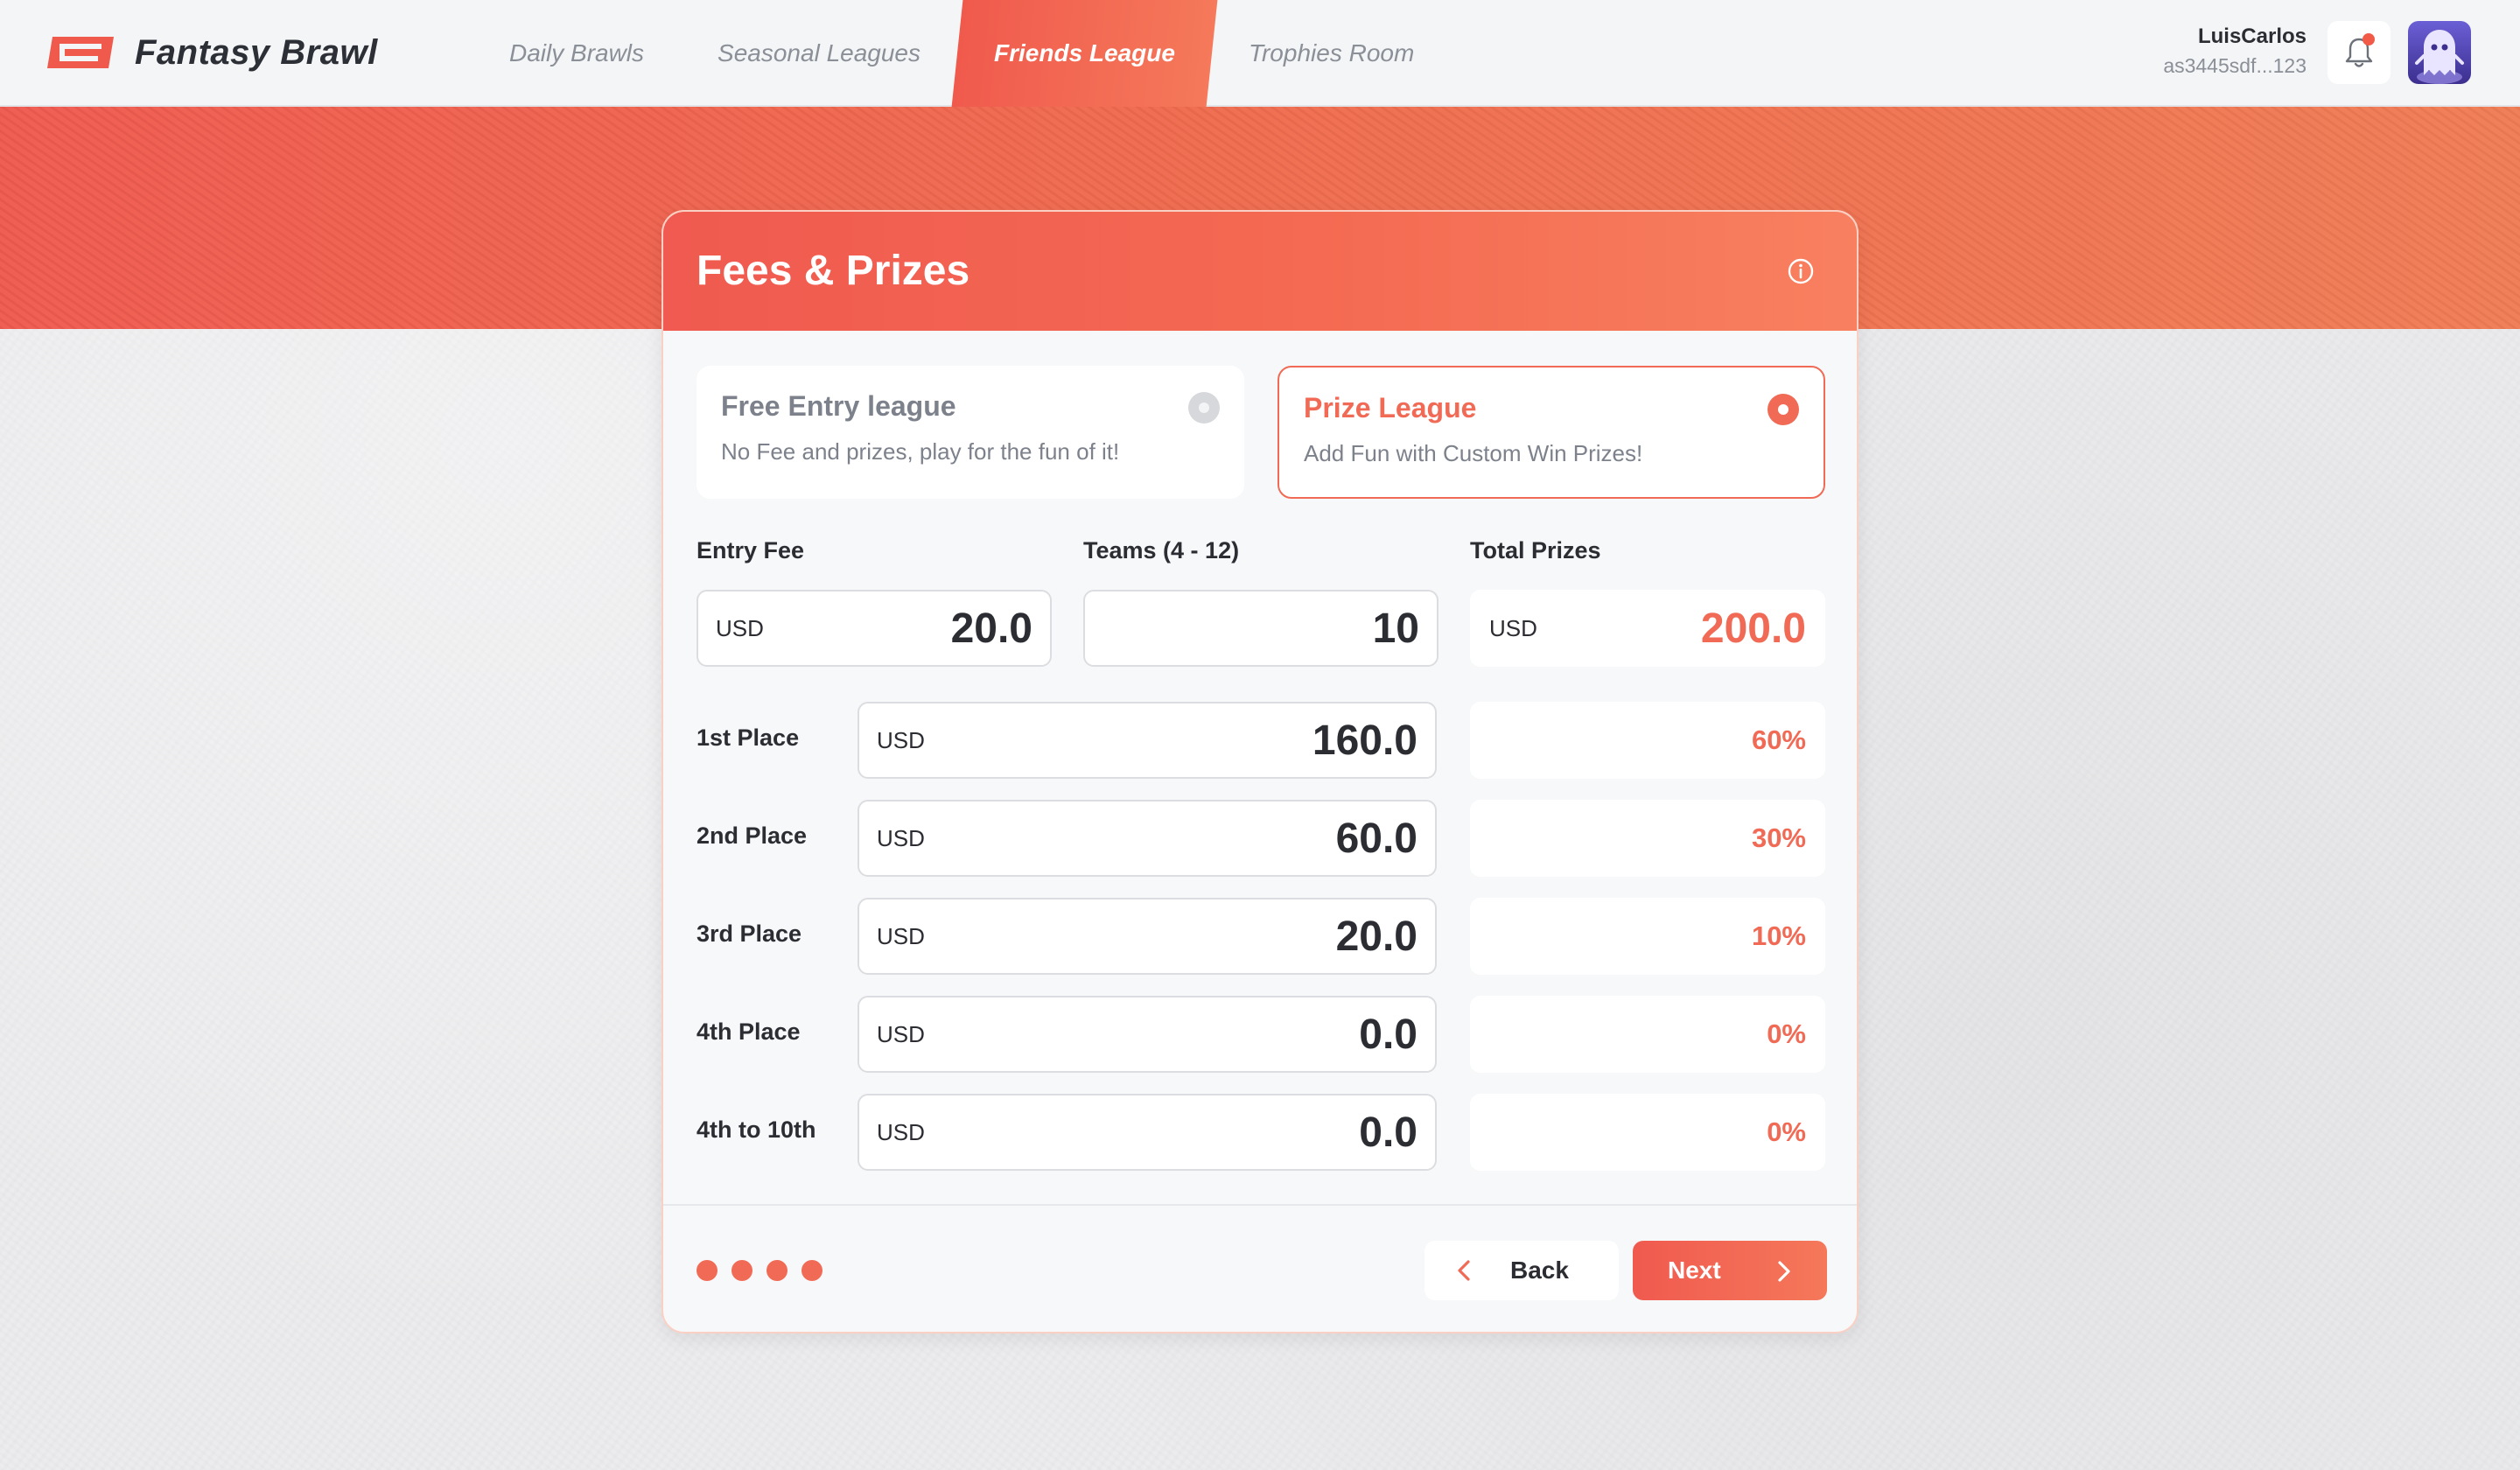  Describe the element at coordinates (1464, 1270) in the screenshot. I see `chevron-left-icon` at that location.